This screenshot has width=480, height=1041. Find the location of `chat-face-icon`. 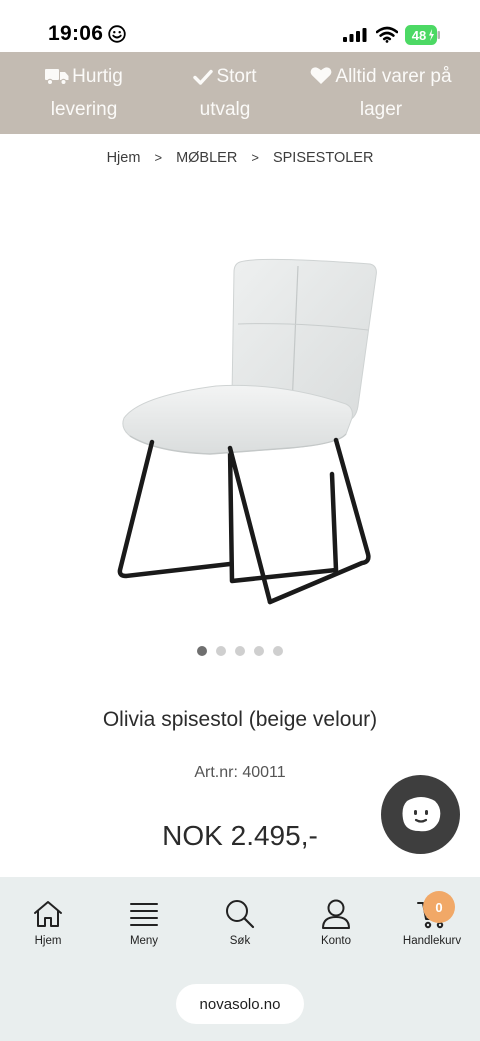

chat-face-icon is located at coordinates (421, 813).